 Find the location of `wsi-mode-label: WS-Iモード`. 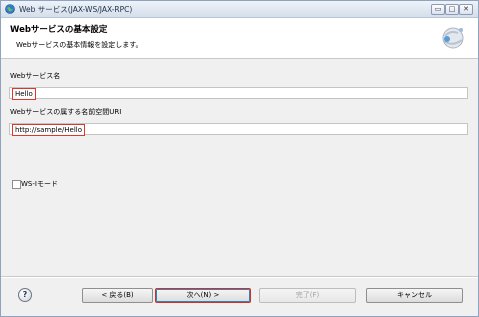

wsi-mode-label: WS-Iモード is located at coordinates (39, 184).